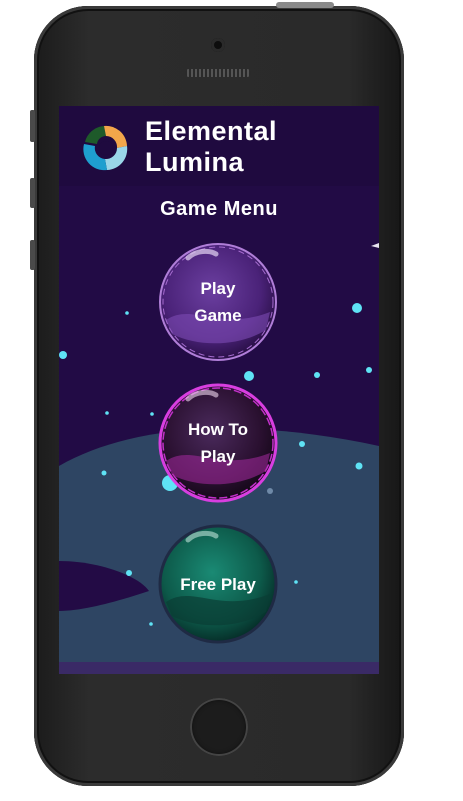 The image size is (463, 801). Describe the element at coordinates (305, 5) in the screenshot. I see `power-button` at that location.